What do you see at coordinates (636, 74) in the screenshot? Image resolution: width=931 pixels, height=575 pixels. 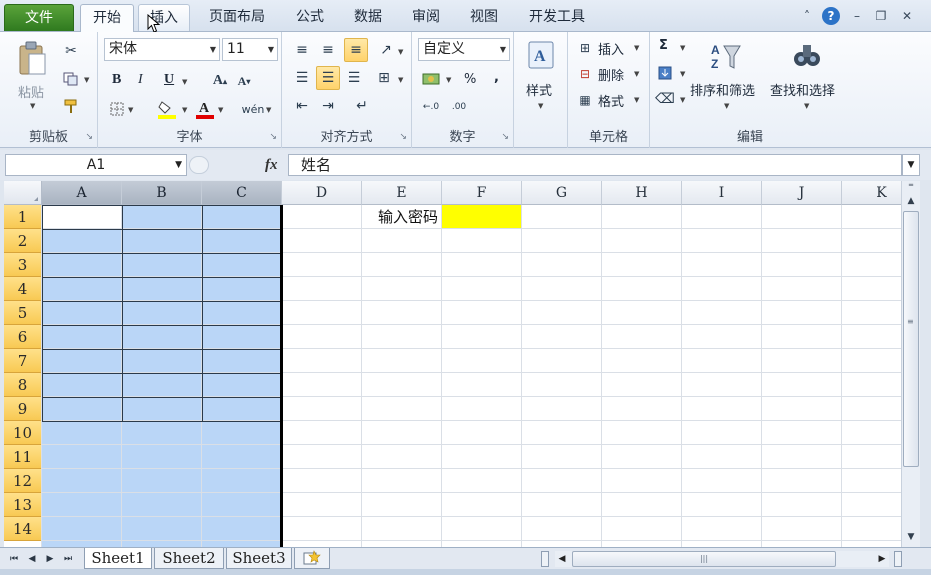 I see `delete-cells-dropdown-icon: ▼` at bounding box center [636, 74].